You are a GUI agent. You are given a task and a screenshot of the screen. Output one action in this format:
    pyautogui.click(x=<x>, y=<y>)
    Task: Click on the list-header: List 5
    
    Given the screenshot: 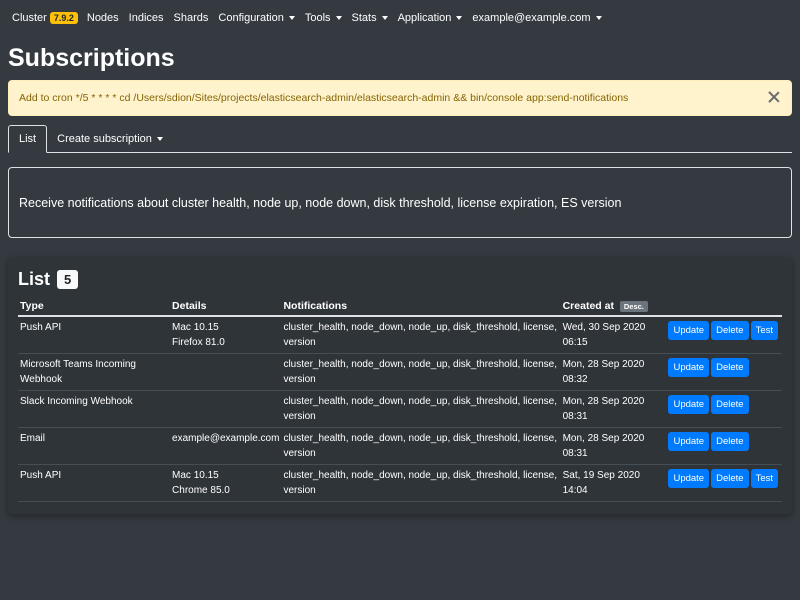 What is the action you would take?
    pyautogui.click(x=48, y=279)
    